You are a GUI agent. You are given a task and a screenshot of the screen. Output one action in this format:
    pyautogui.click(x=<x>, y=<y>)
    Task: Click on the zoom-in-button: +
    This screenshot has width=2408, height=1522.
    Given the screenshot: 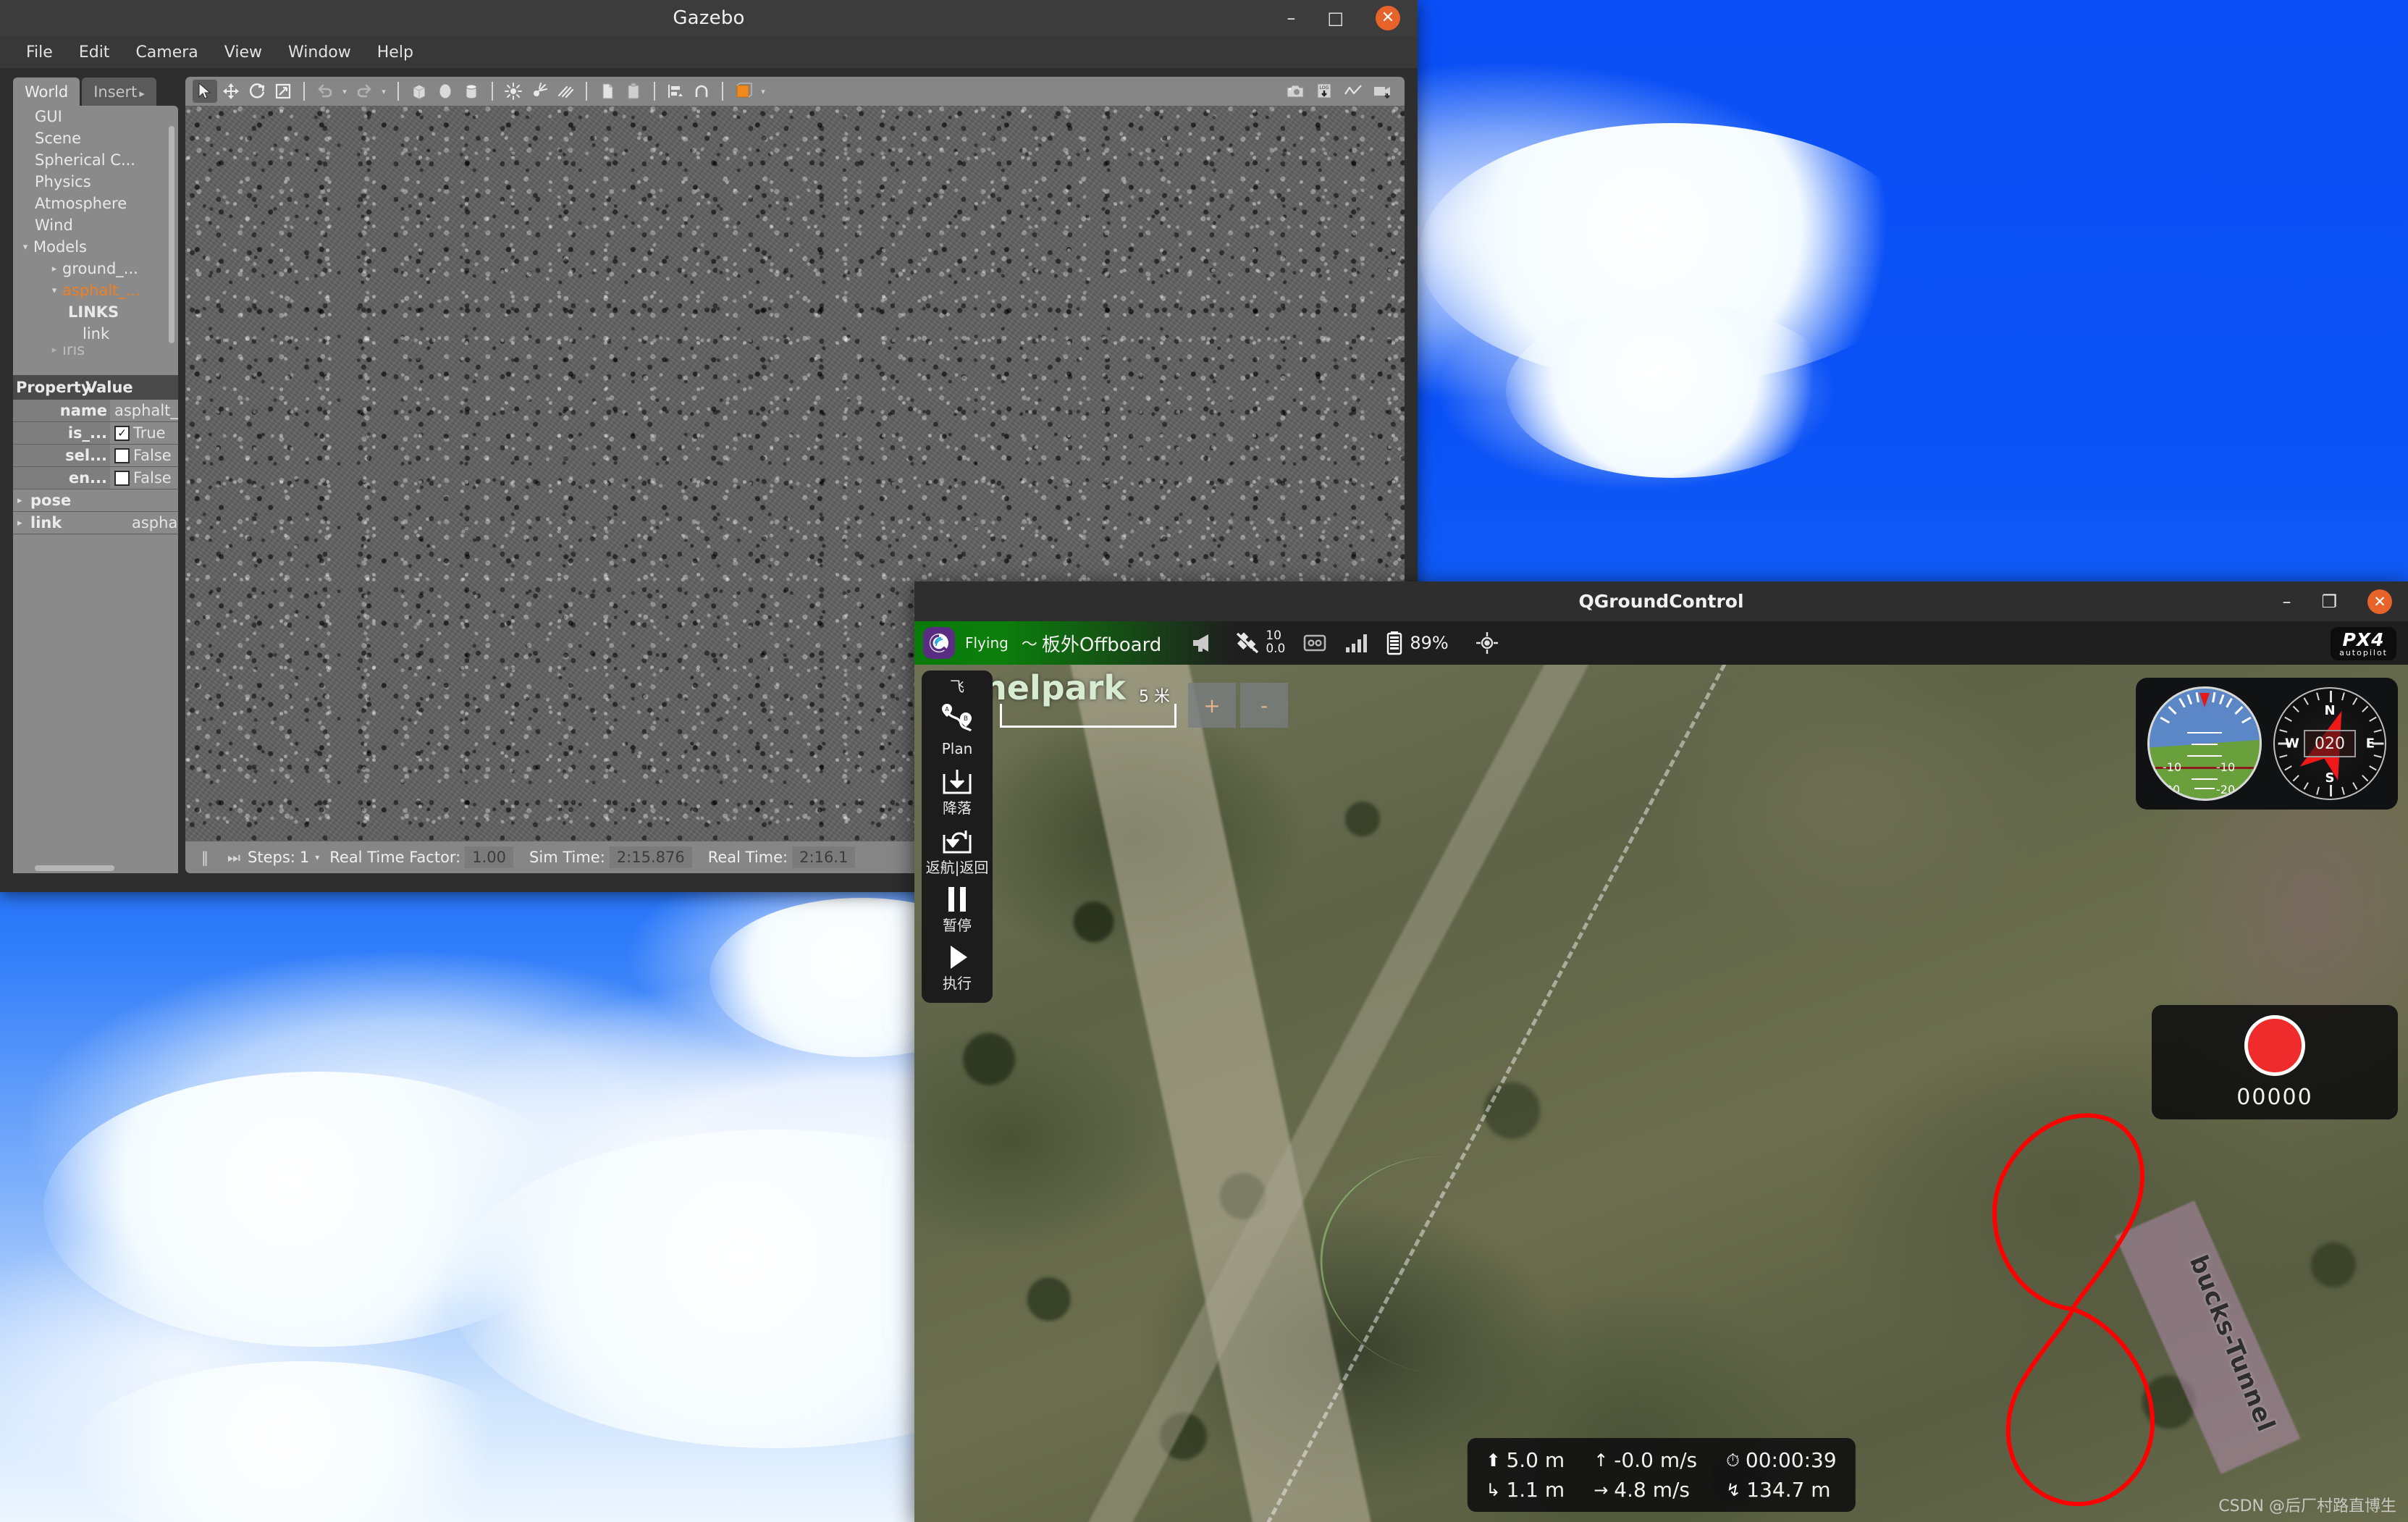 What is the action you would take?
    pyautogui.click(x=1212, y=705)
    